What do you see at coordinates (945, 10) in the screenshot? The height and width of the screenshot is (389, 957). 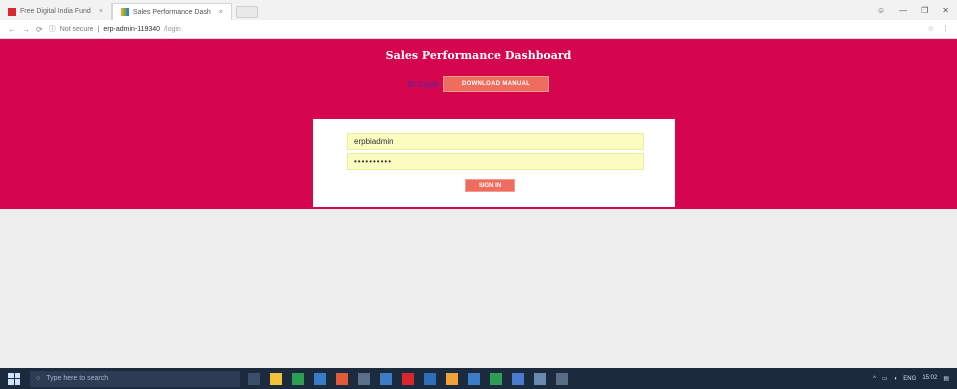 I see `close-window-icon: ✕` at bounding box center [945, 10].